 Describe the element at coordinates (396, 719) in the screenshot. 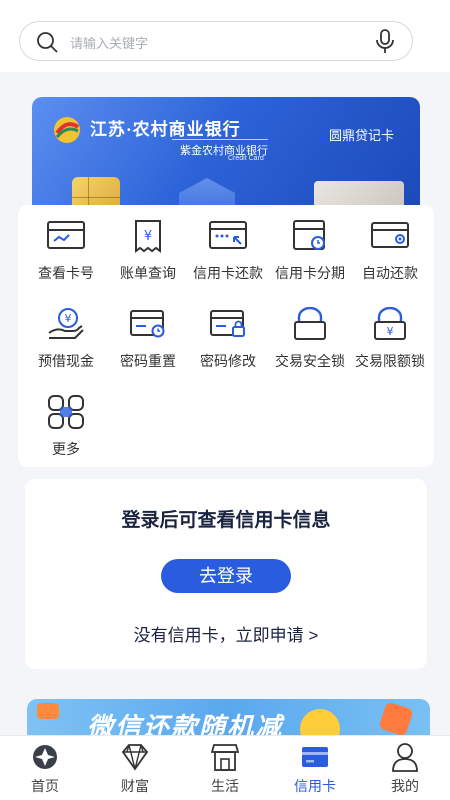

I see `badge-illustration` at that location.